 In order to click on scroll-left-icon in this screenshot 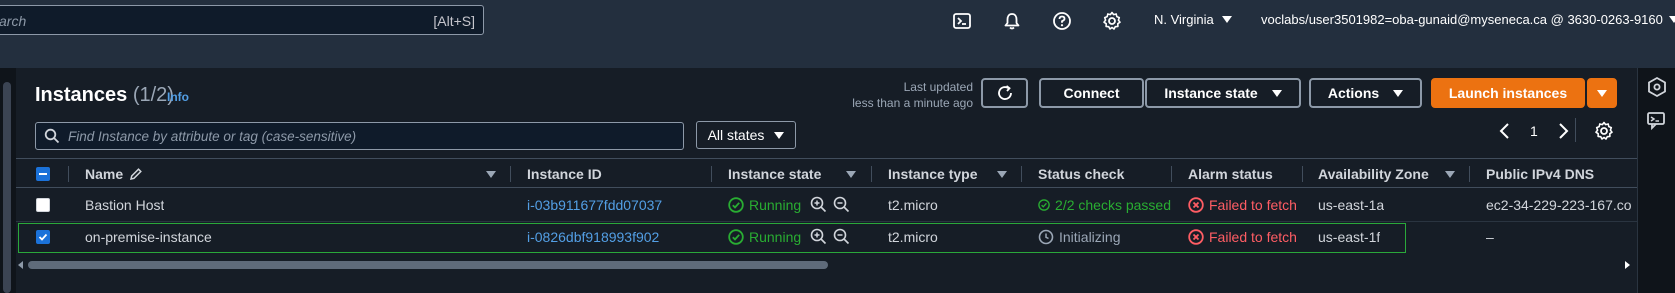, I will do `click(20, 265)`.